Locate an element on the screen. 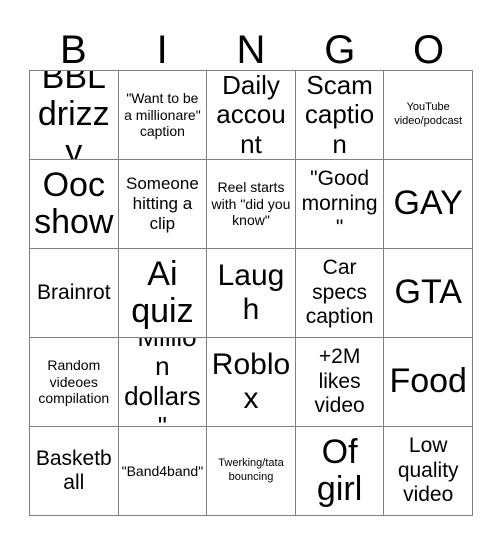 The height and width of the screenshot is (544, 500). bingo-cell-label: "Million dollars" is located at coordinates (162, 382).